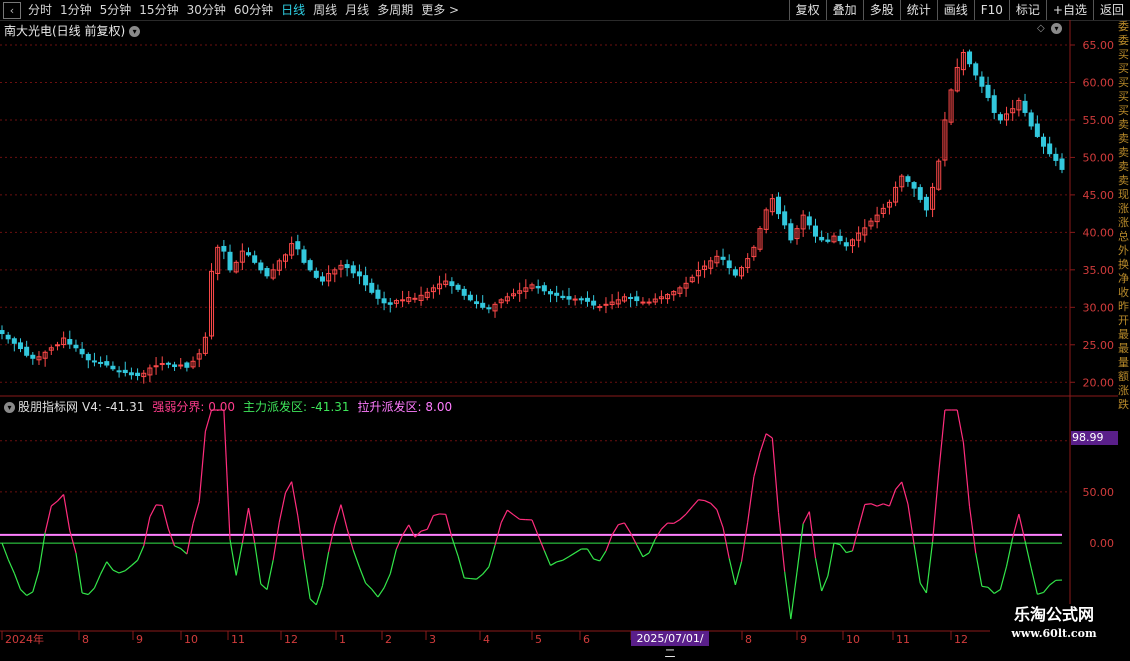  I want to click on date-axis-label: 4, so click(486, 639).